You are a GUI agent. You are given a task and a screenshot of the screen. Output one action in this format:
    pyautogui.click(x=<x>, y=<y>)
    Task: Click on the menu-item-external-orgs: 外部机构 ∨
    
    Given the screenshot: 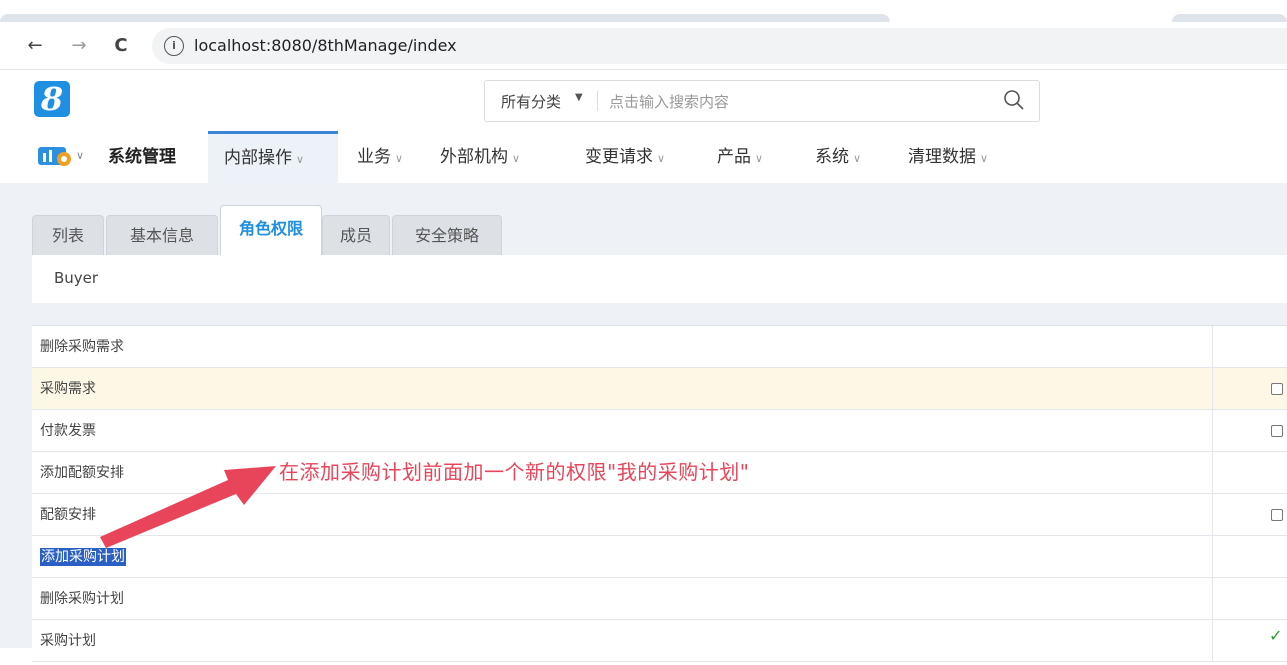 What is the action you would take?
    pyautogui.click(x=480, y=157)
    